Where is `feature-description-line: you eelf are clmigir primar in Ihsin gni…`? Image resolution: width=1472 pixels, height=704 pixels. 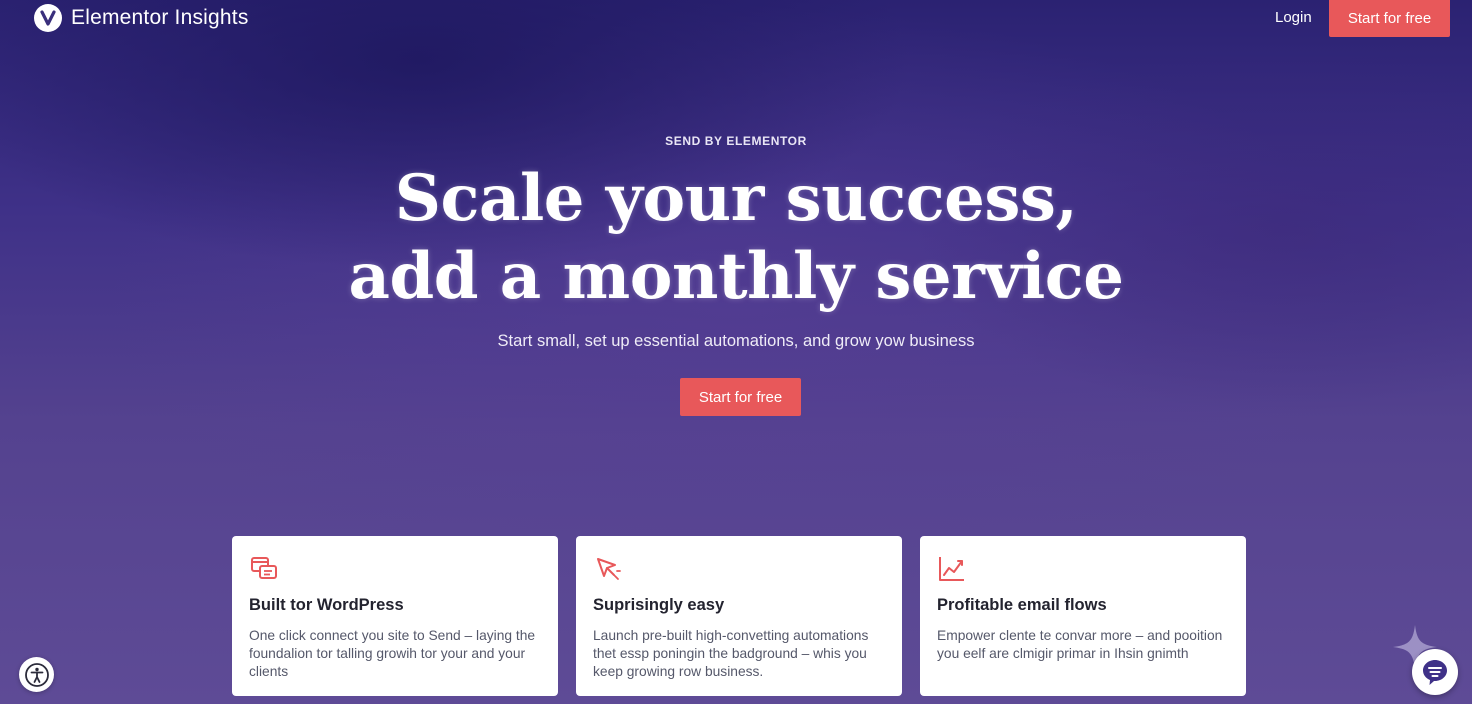 feature-description-line: you eelf are clmigir primar in Ihsin gni… is located at coordinates (1063, 653).